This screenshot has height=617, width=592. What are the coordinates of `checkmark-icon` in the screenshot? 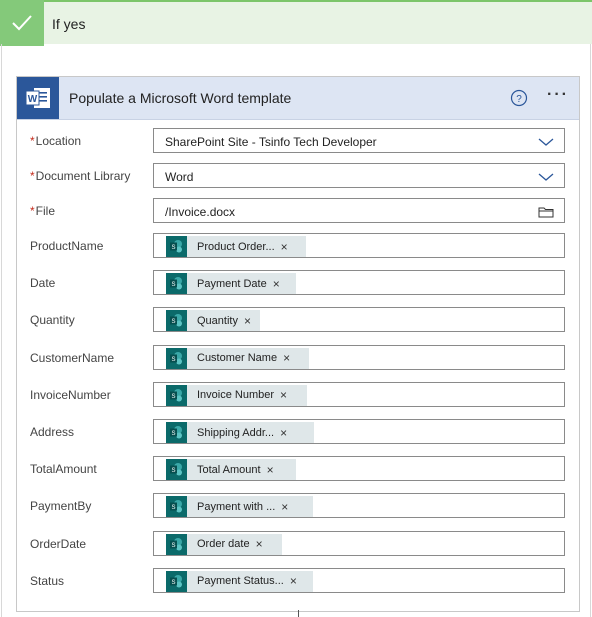 It's located at (22, 23).